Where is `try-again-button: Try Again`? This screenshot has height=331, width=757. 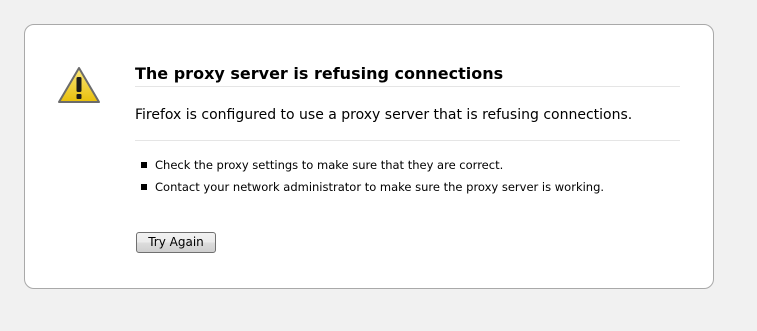 try-again-button: Try Again is located at coordinates (176, 242).